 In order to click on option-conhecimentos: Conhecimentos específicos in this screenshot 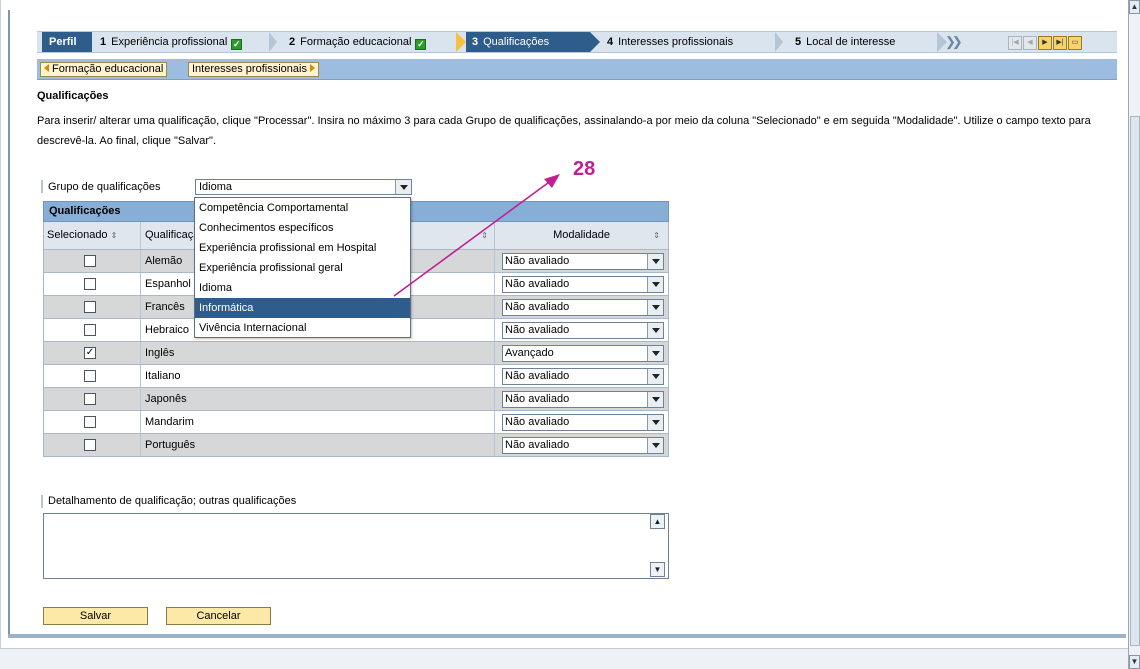, I will do `click(302, 228)`.